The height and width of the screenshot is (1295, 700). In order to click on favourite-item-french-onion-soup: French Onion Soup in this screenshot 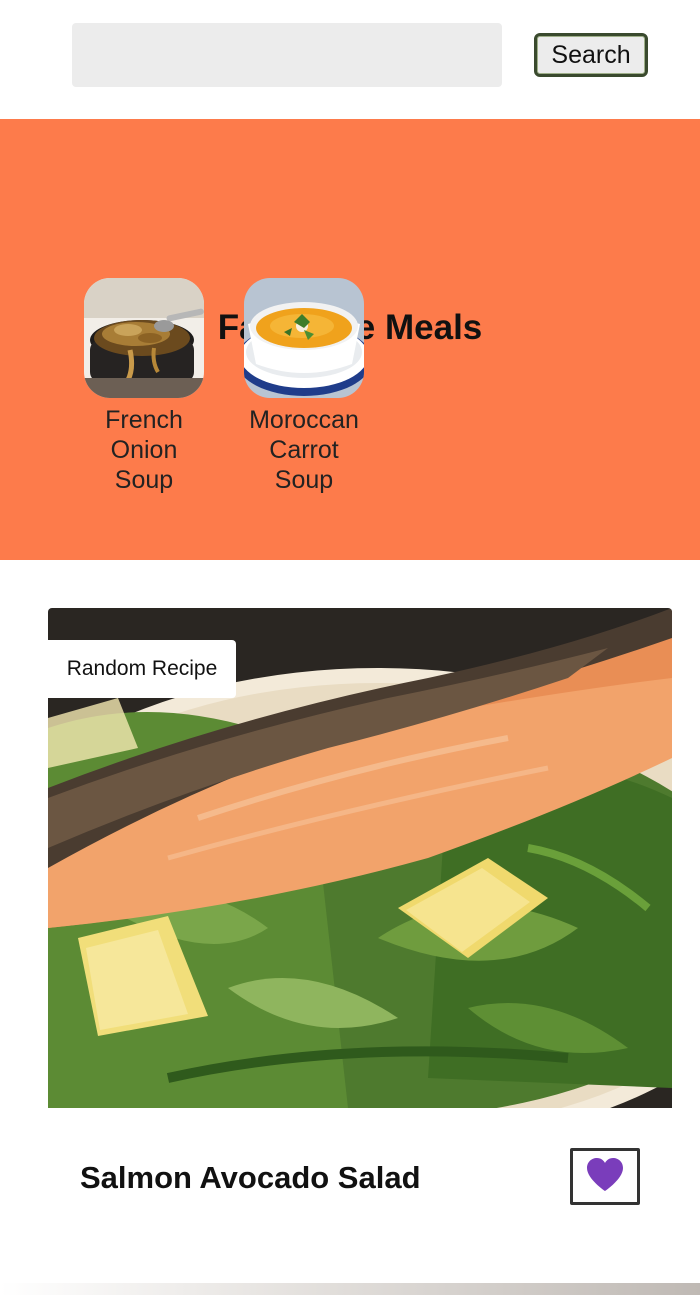, I will do `click(144, 386)`.